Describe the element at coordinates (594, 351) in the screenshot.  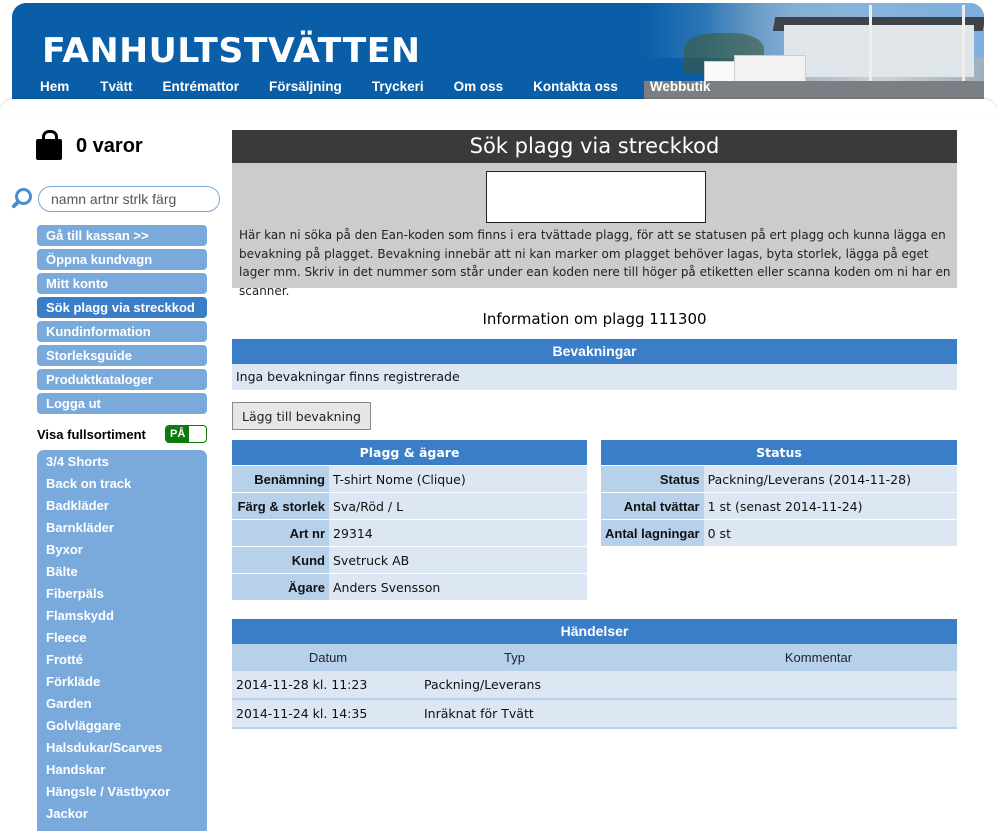
I see `watches-header: Bevakningar` at that location.